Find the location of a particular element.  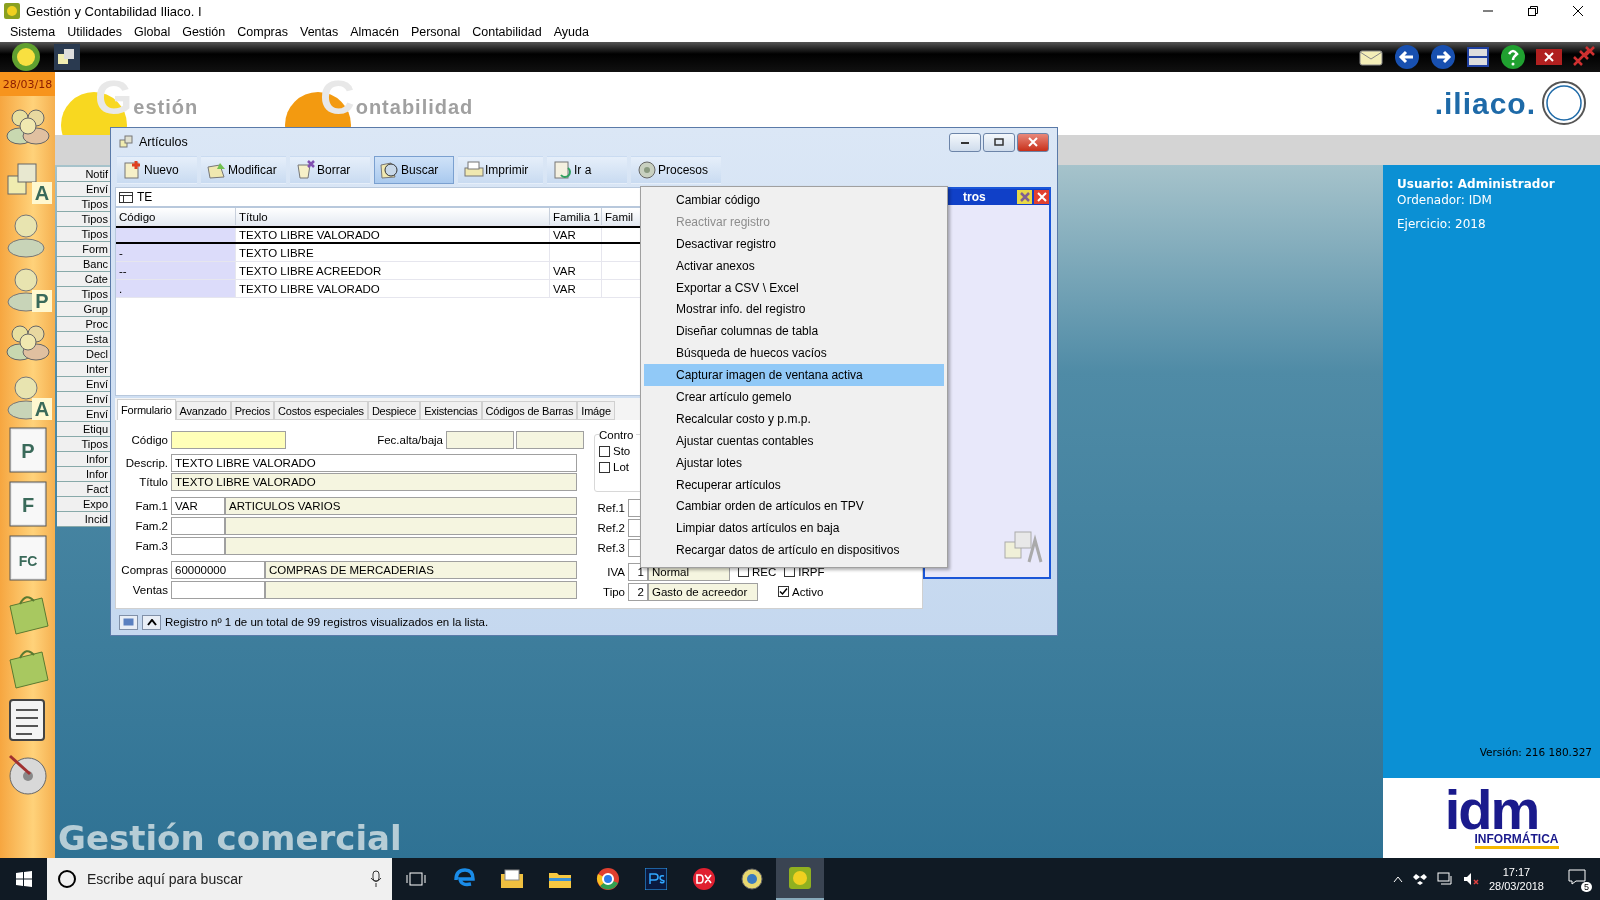

field-label: Fam.1 is located at coordinates (151, 505).